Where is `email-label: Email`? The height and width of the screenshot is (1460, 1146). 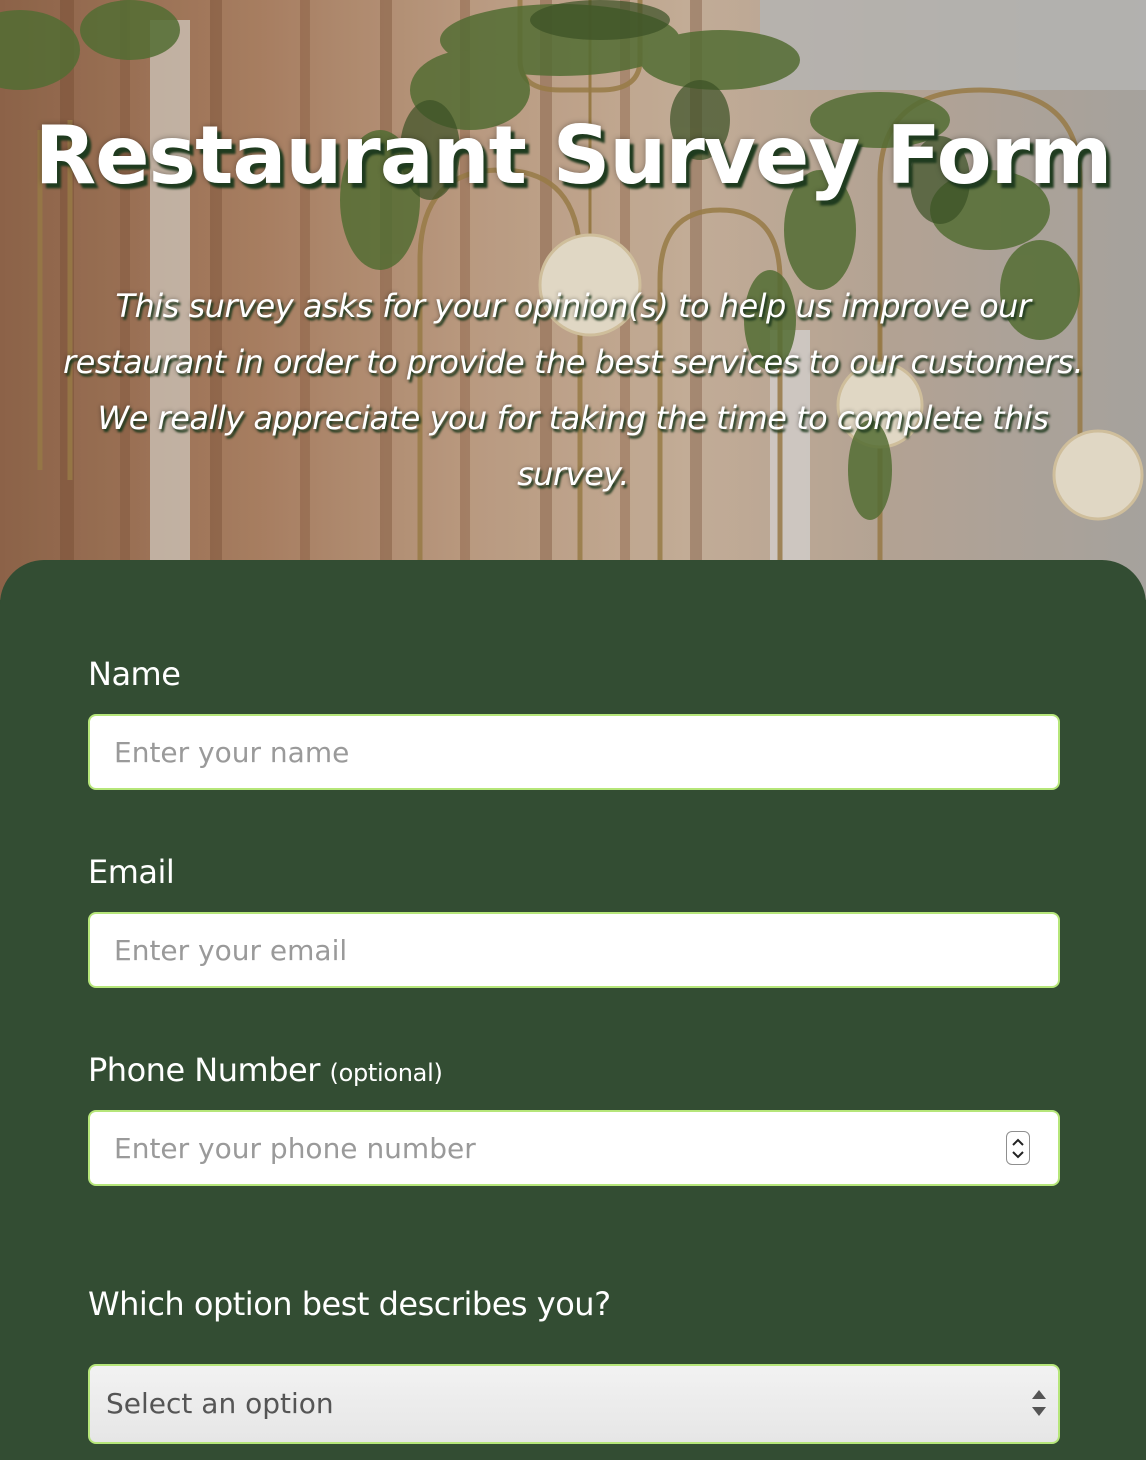 email-label: Email is located at coordinates (131, 872).